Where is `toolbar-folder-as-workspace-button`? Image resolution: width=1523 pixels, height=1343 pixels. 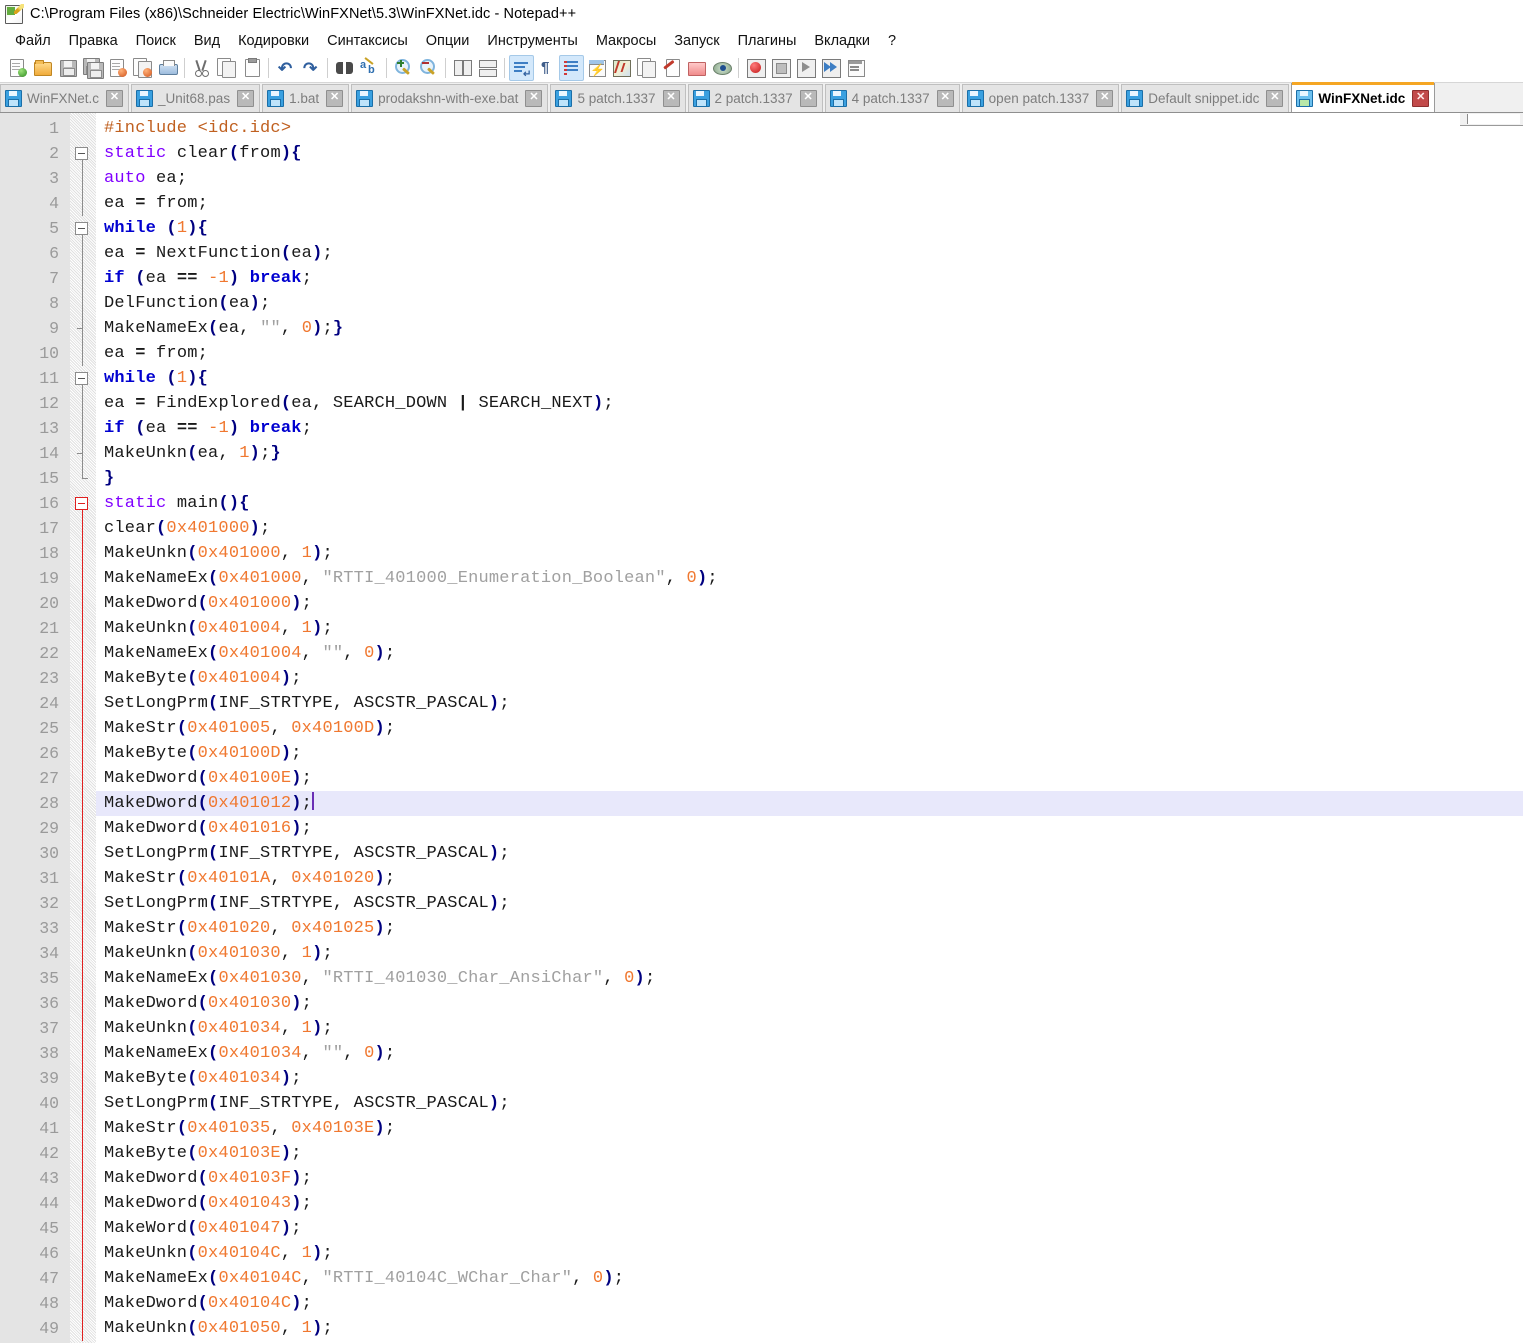 toolbar-folder-as-workspace-button is located at coordinates (696, 68).